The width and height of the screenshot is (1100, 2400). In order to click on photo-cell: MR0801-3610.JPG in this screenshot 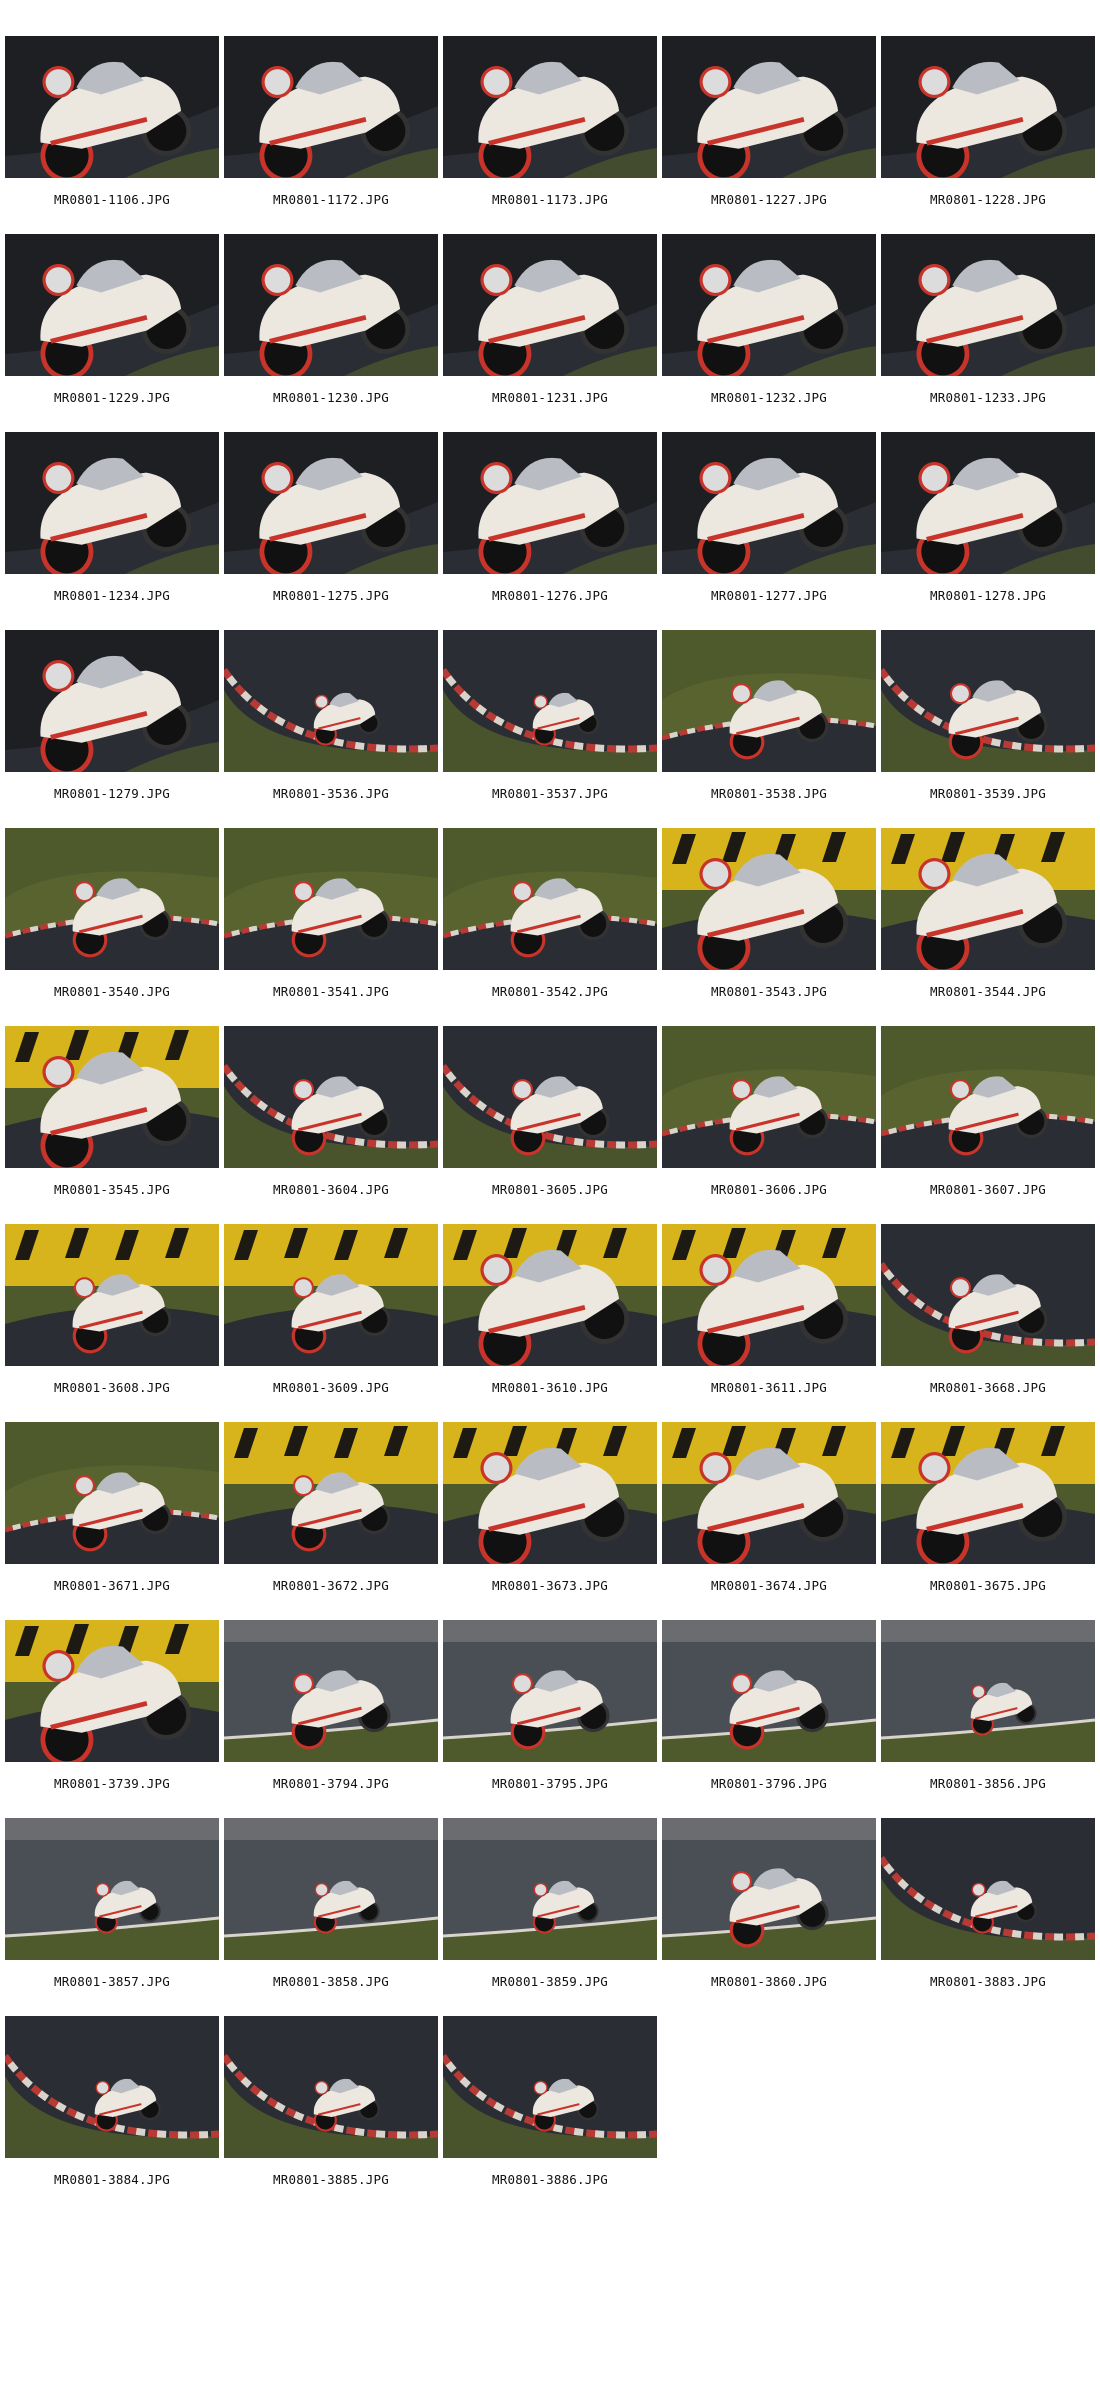, I will do `click(550, 1318)`.